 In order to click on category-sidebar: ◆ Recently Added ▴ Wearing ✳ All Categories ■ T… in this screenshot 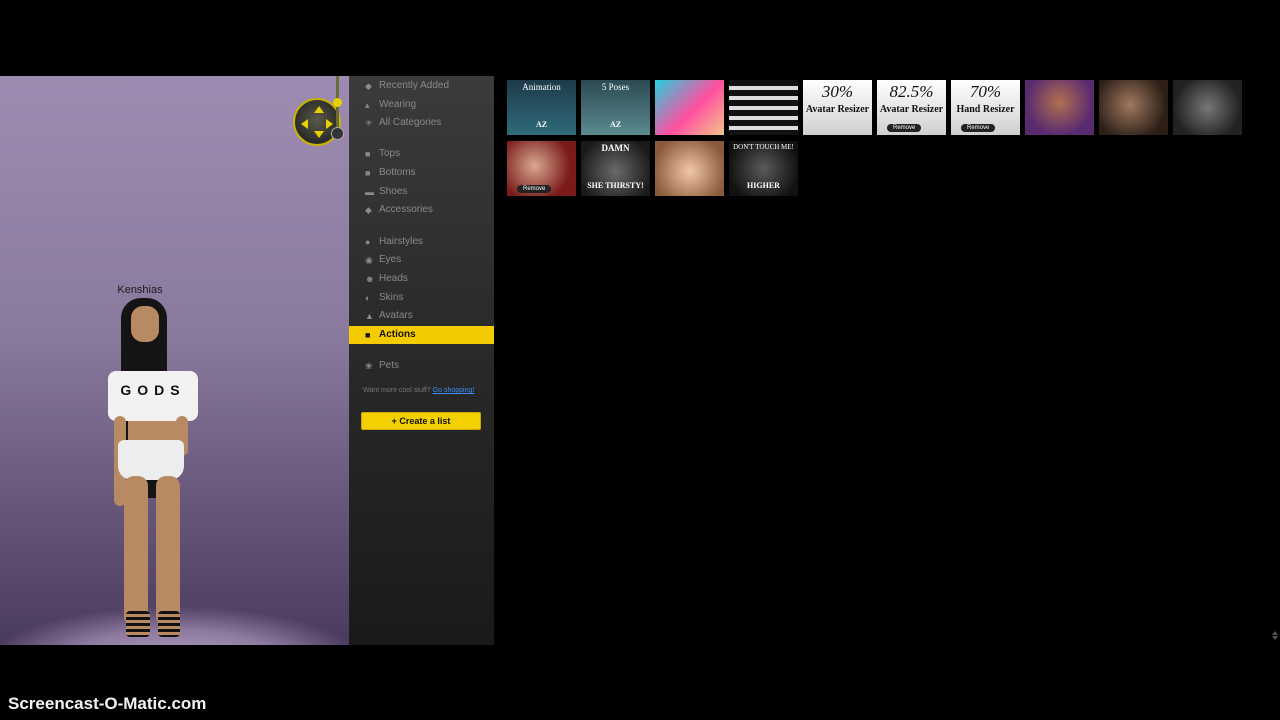, I will do `click(421, 360)`.